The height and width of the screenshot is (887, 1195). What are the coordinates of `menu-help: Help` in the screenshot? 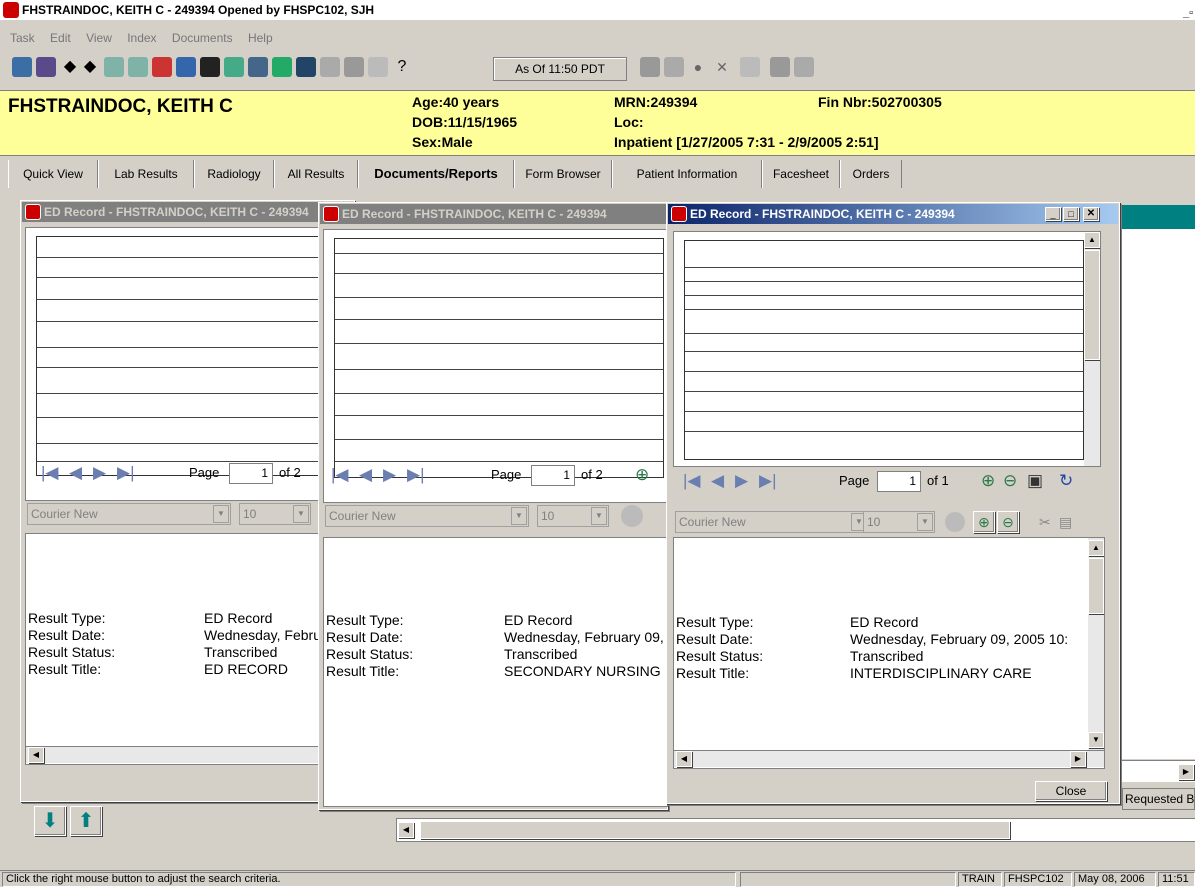 It's located at (260, 38).